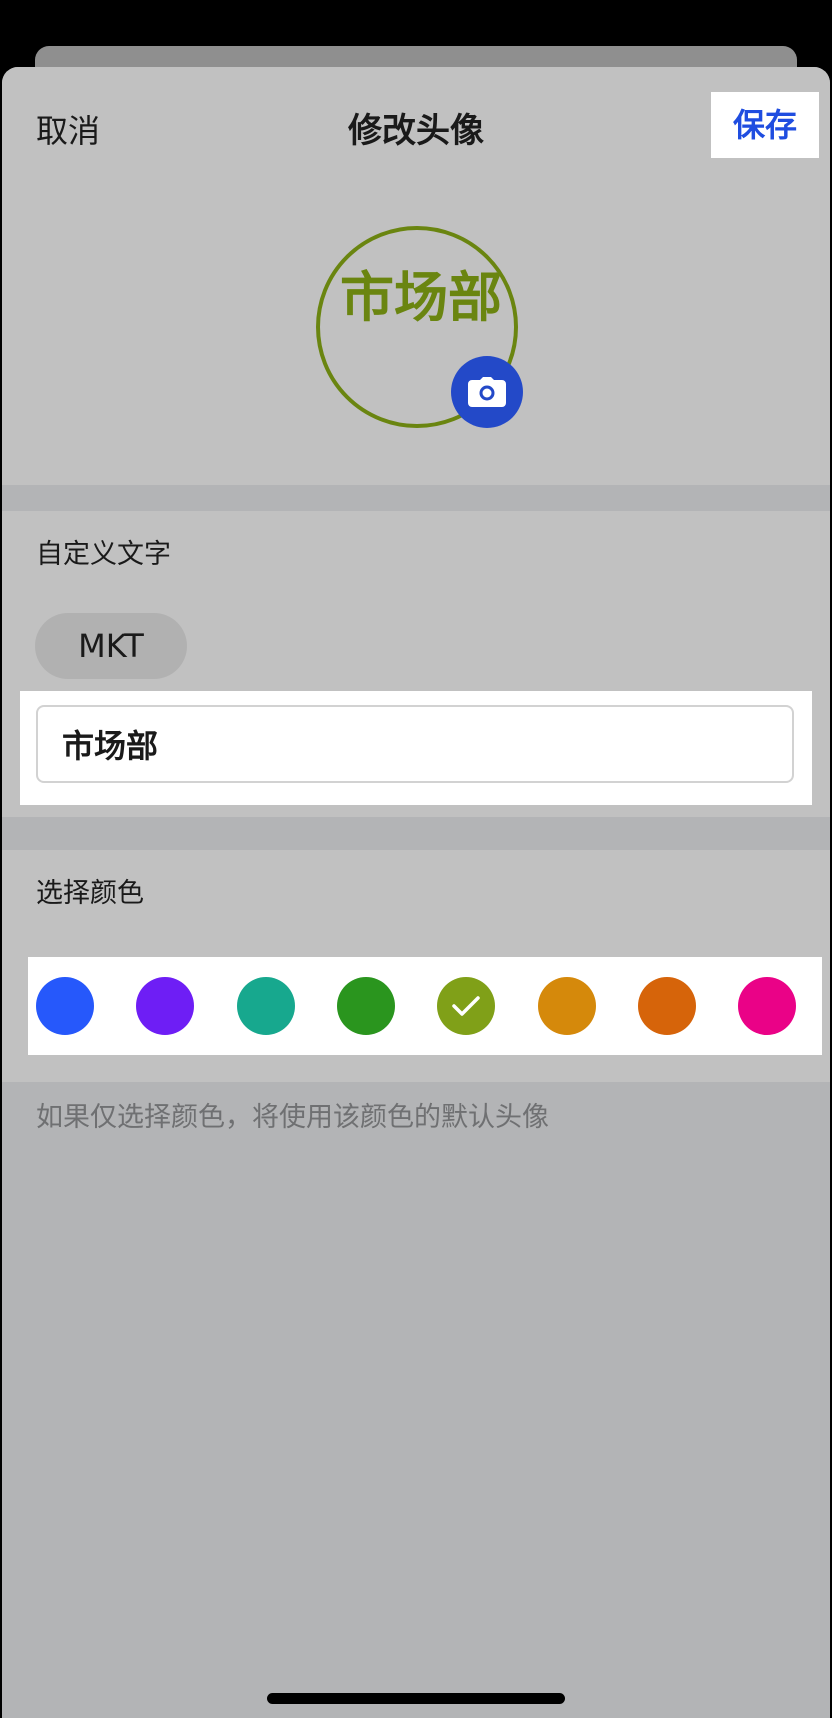 Image resolution: width=832 pixels, height=1718 pixels. What do you see at coordinates (103, 554) in the screenshot?
I see `custom-text-label: 自定义文字` at bounding box center [103, 554].